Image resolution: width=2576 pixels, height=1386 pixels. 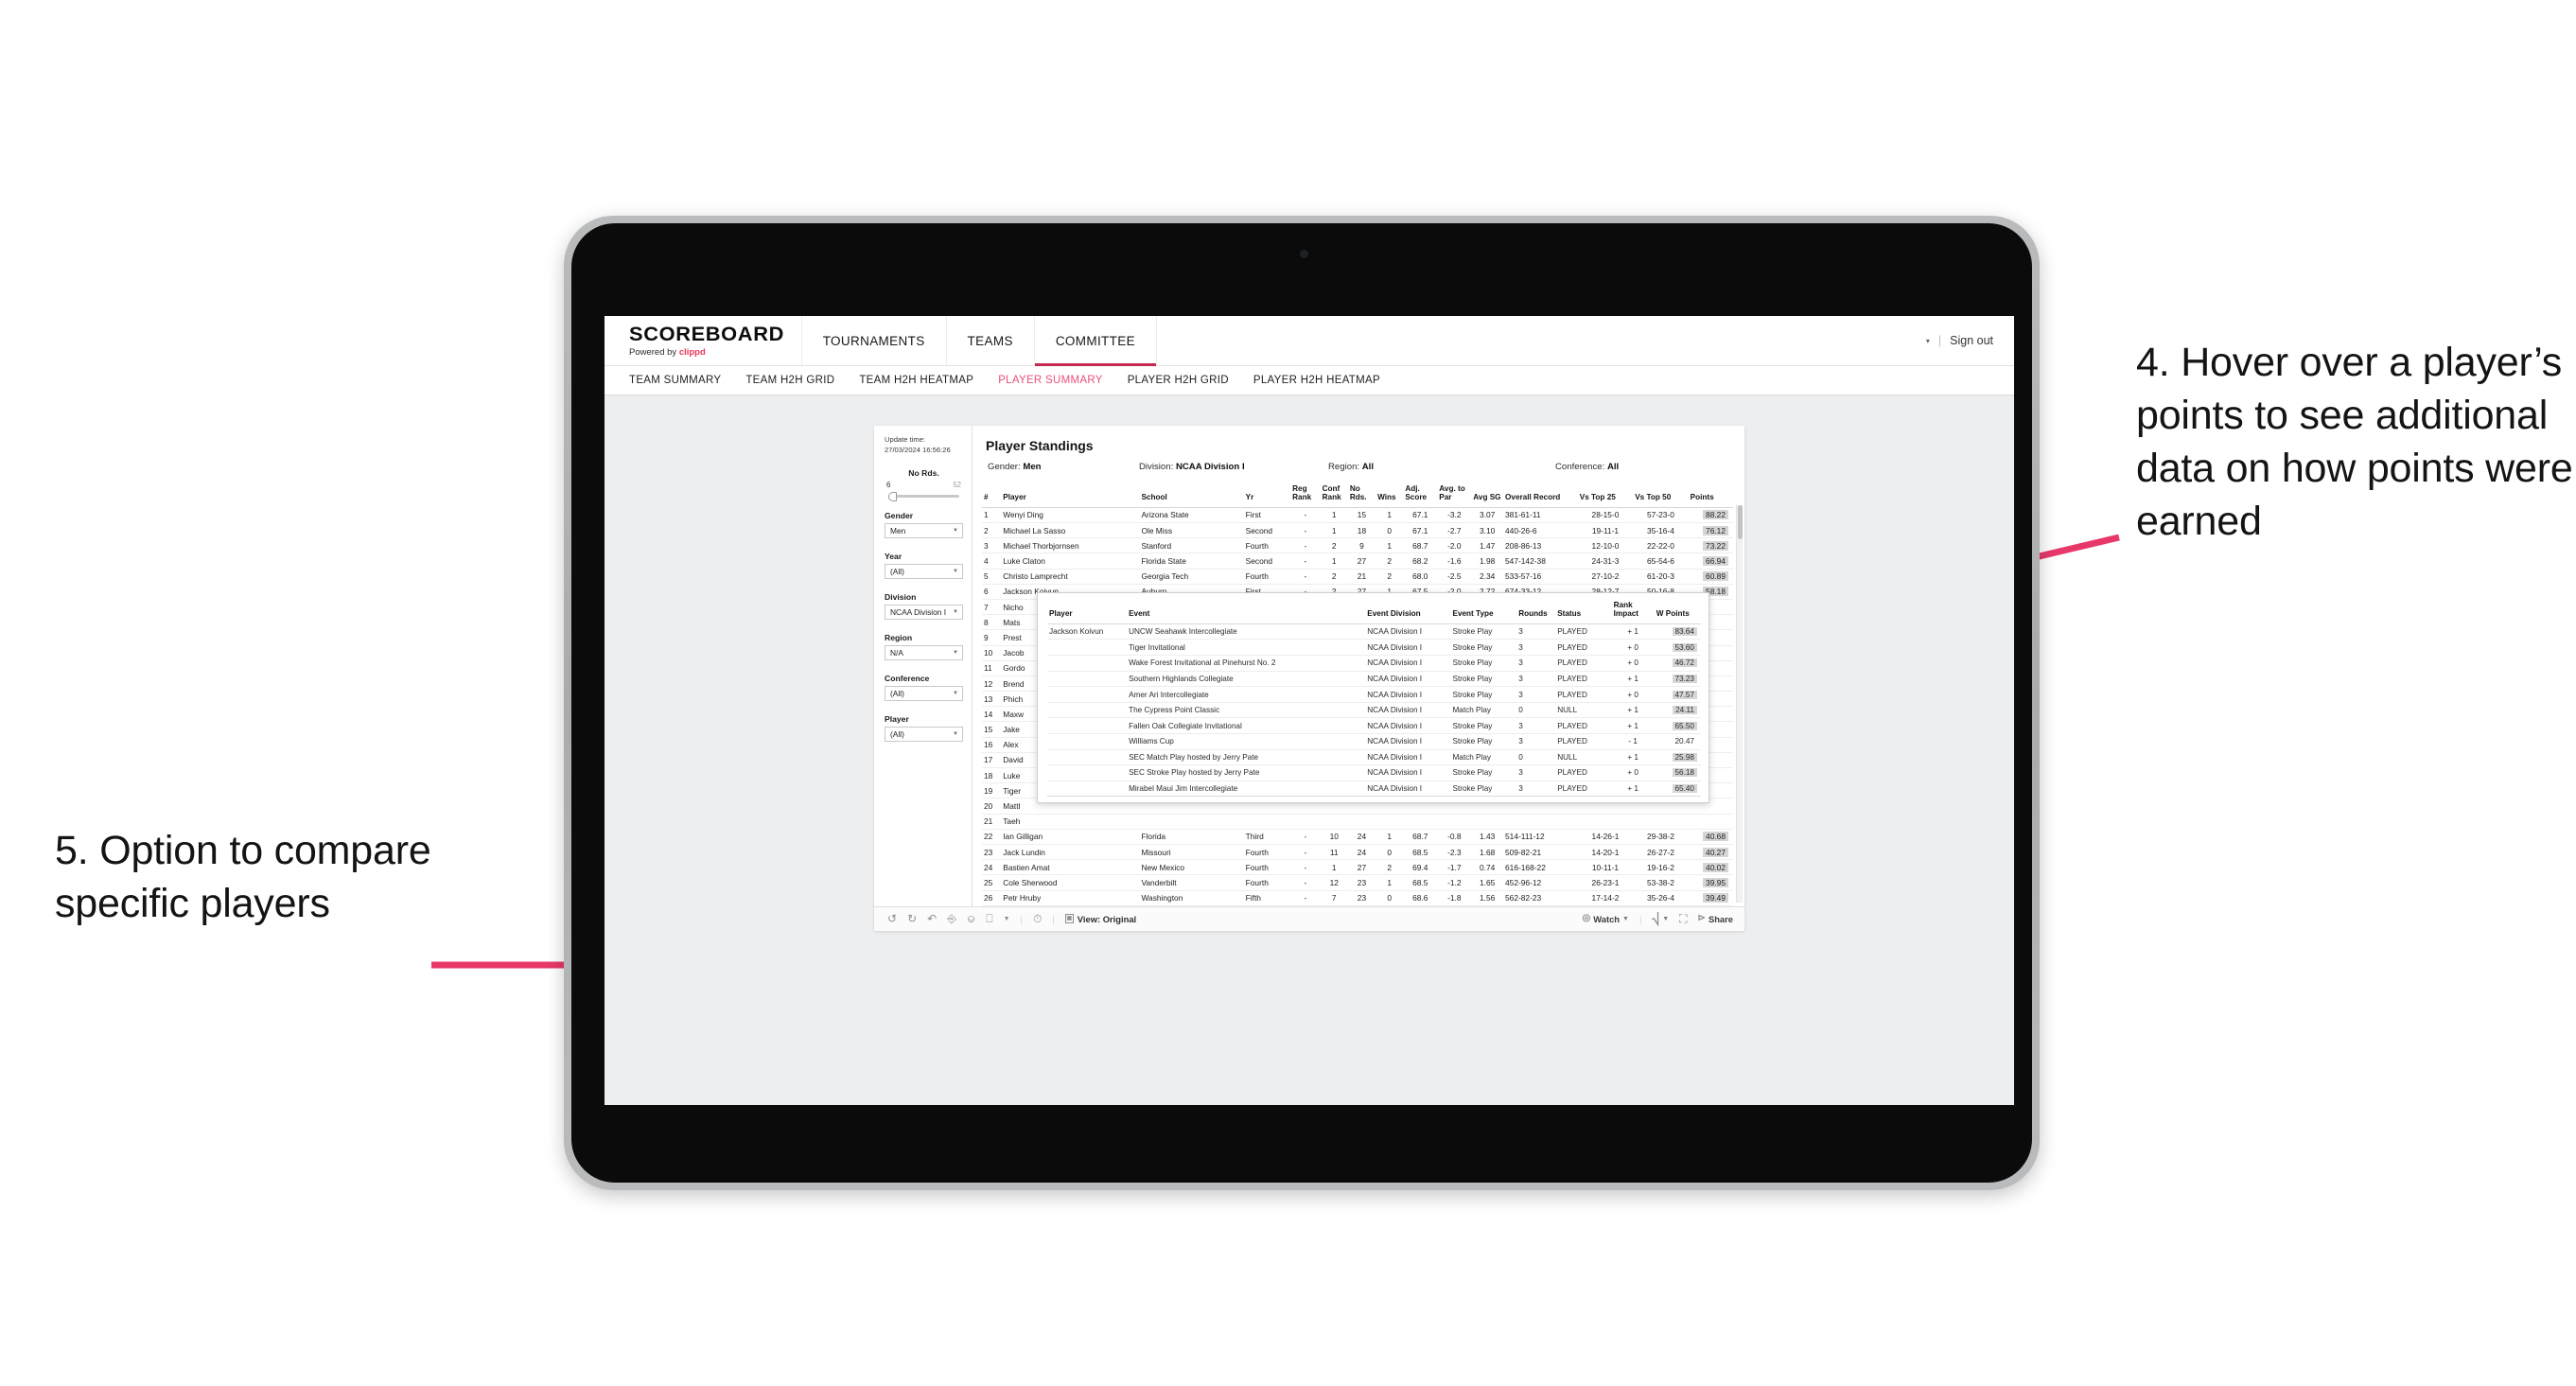 What do you see at coordinates (1536, 647) in the screenshot?
I see `tooltip-rounds: 3` at bounding box center [1536, 647].